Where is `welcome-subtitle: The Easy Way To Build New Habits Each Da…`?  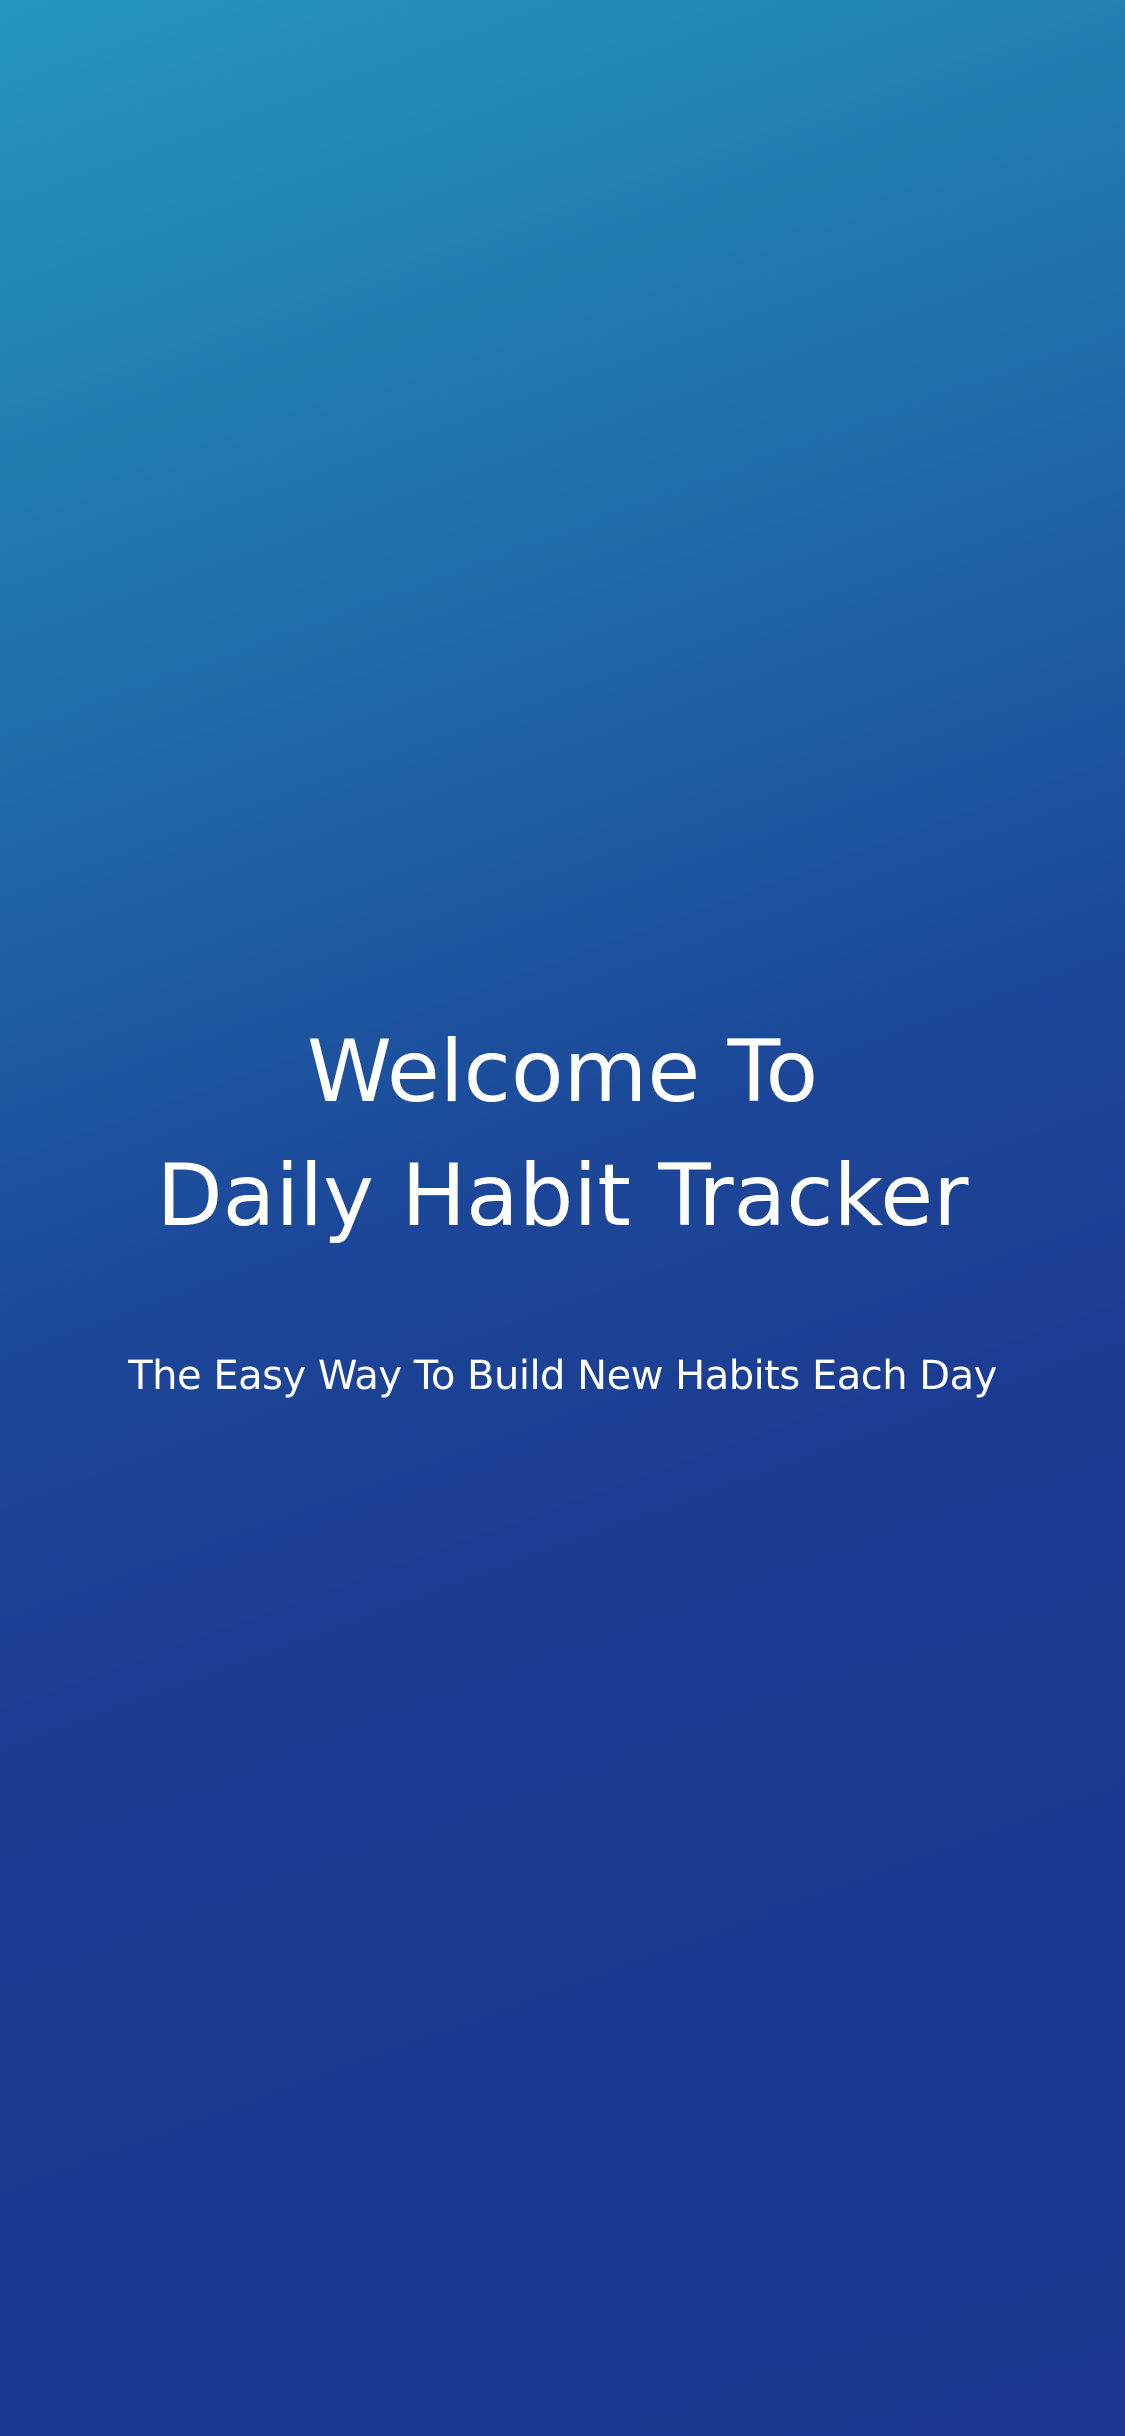 welcome-subtitle: The Easy Way To Build New Habits Each Da… is located at coordinates (562, 1376).